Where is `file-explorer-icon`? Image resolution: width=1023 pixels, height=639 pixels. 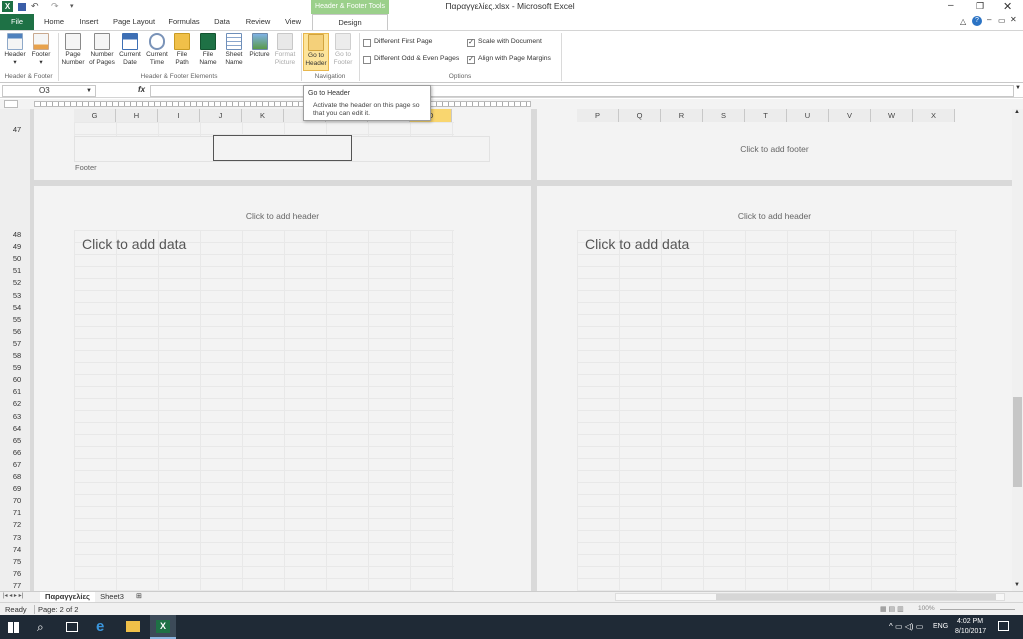 file-explorer-icon is located at coordinates (133, 626).